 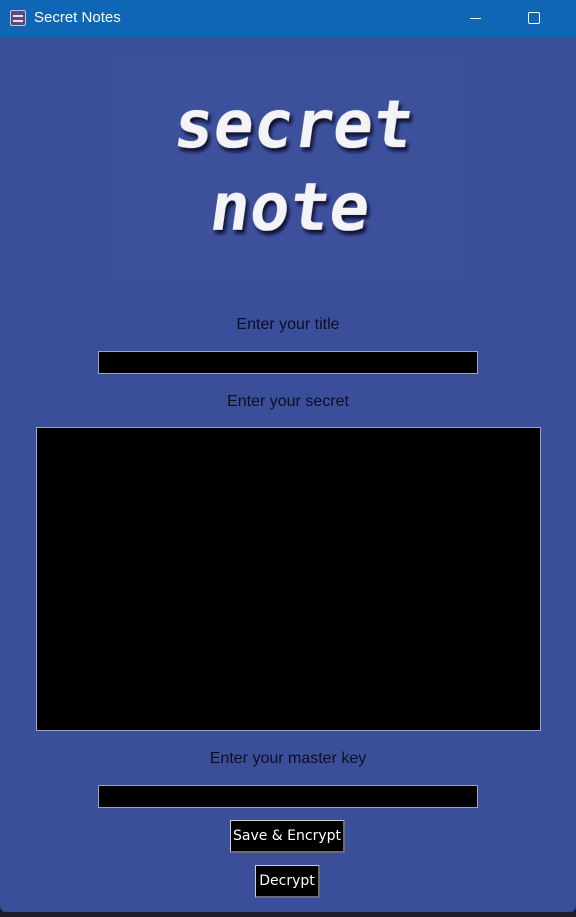 What do you see at coordinates (77, 17) in the screenshot?
I see `window-title: Secret Notes` at bounding box center [77, 17].